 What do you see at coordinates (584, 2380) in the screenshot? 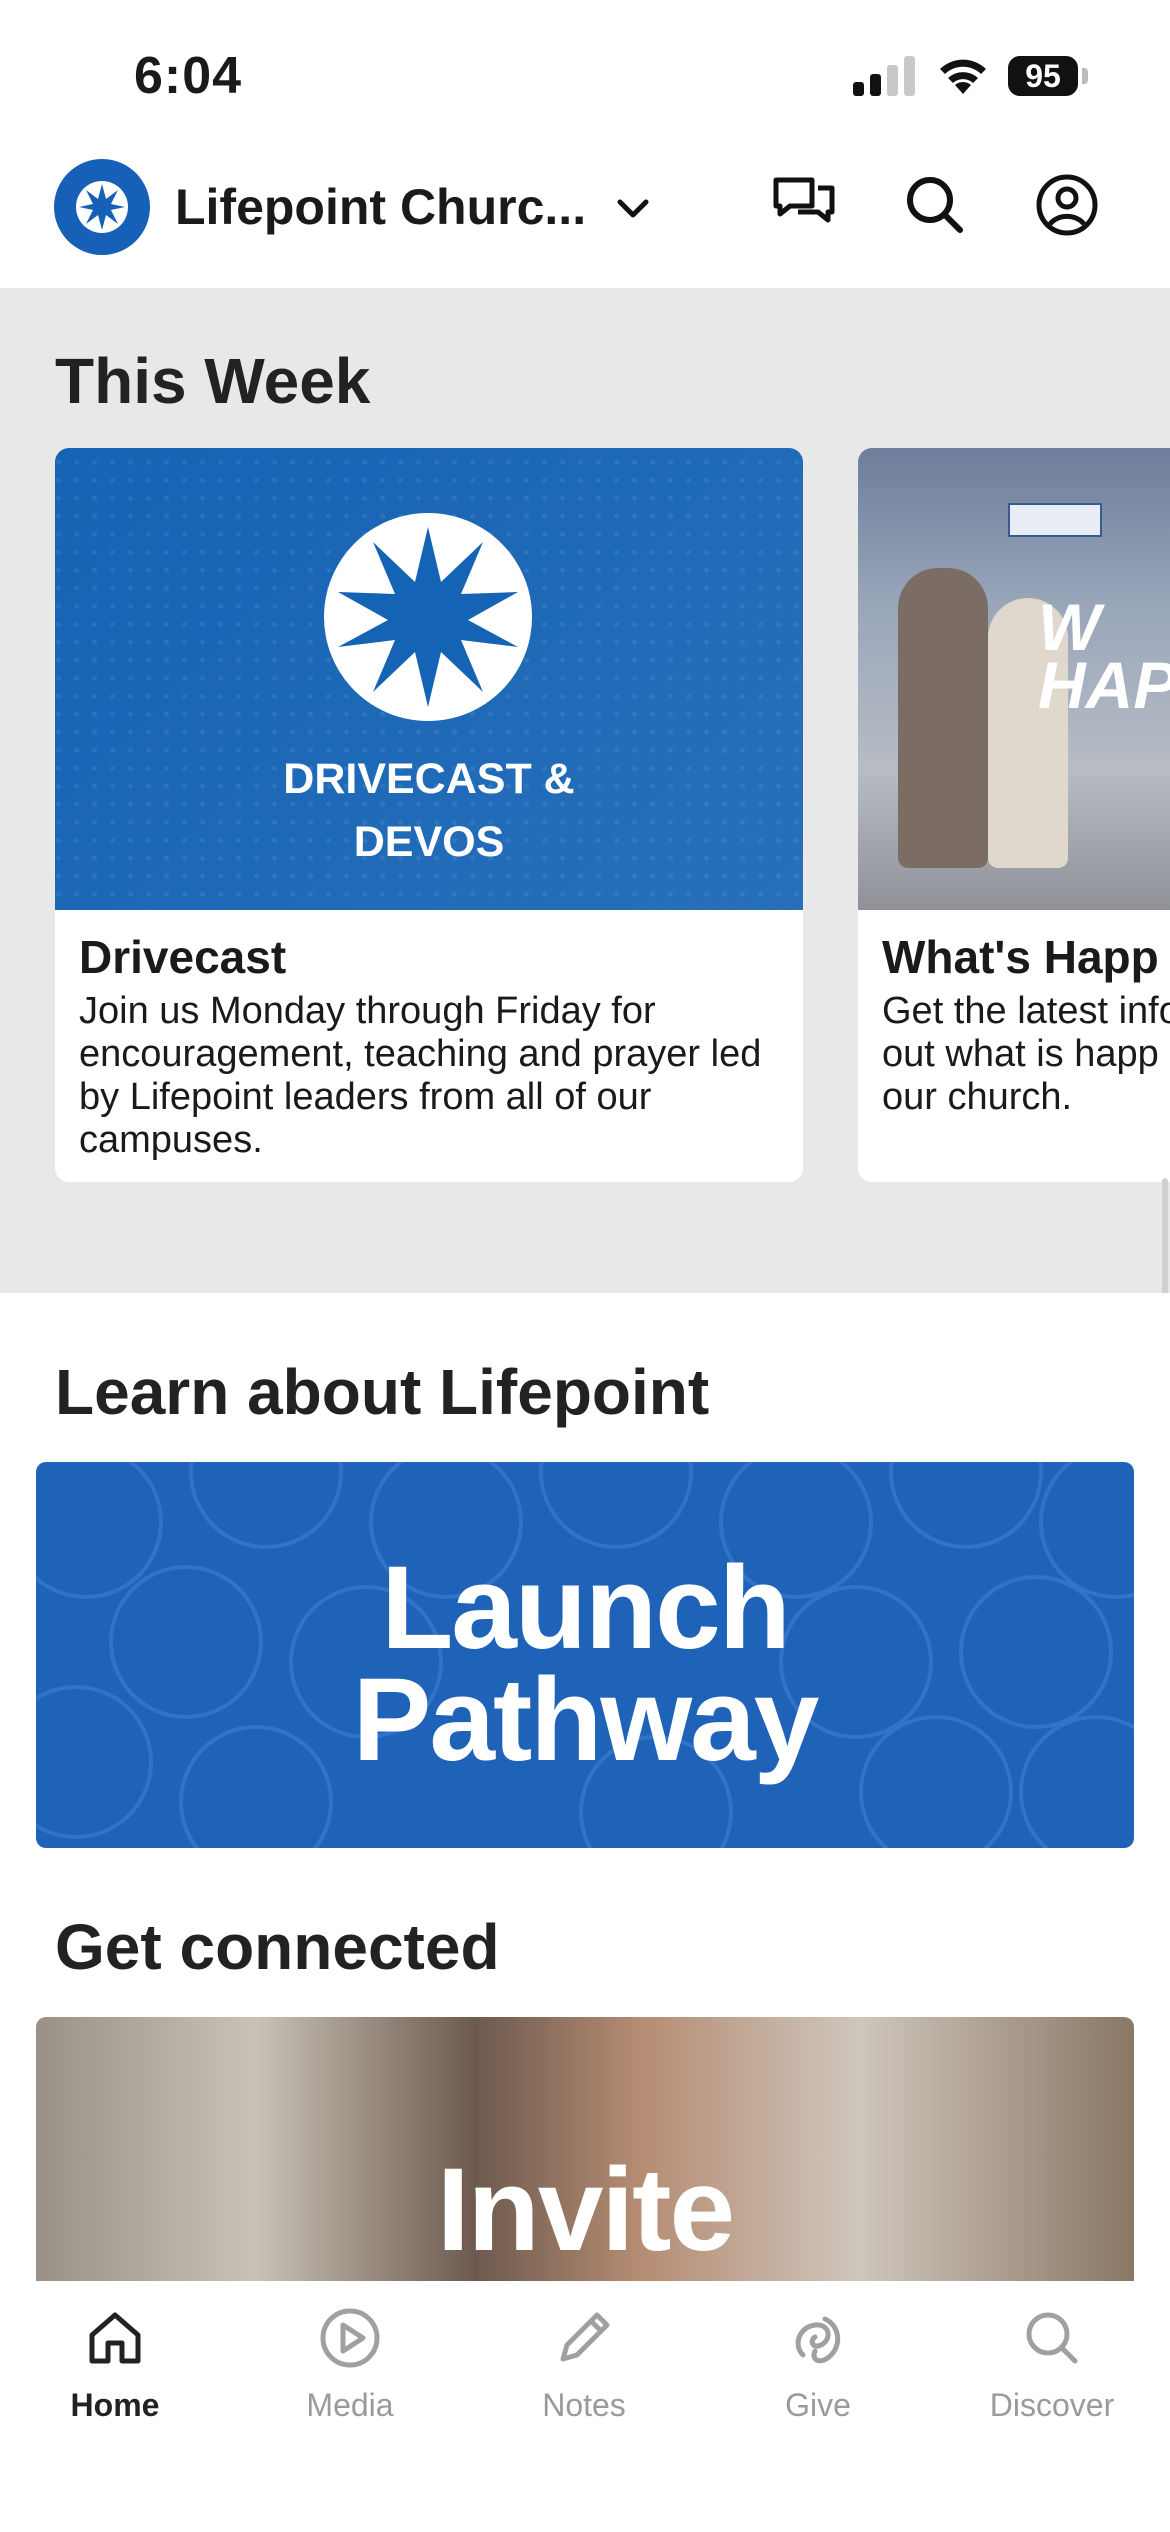
I see `tab-notes: Notes` at bounding box center [584, 2380].